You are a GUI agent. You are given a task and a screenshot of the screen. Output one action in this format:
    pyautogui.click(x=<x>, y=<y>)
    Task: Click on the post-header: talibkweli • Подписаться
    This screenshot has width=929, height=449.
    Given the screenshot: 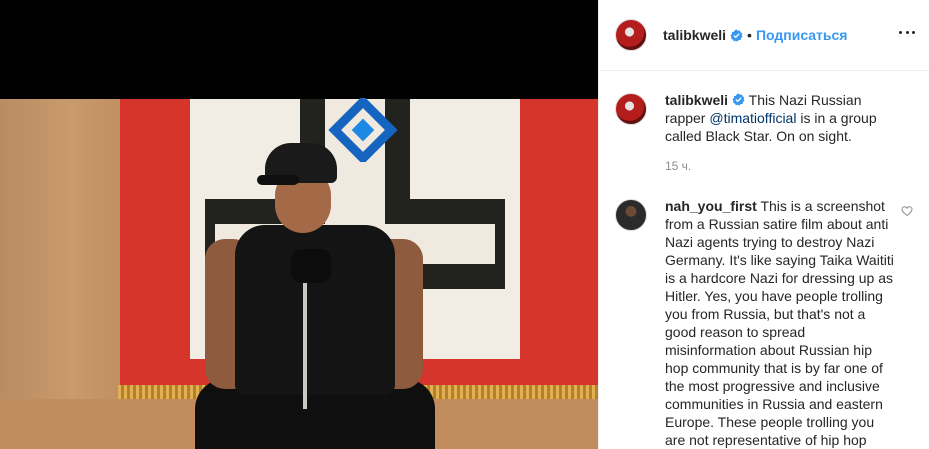 What is the action you would take?
    pyautogui.click(x=764, y=35)
    